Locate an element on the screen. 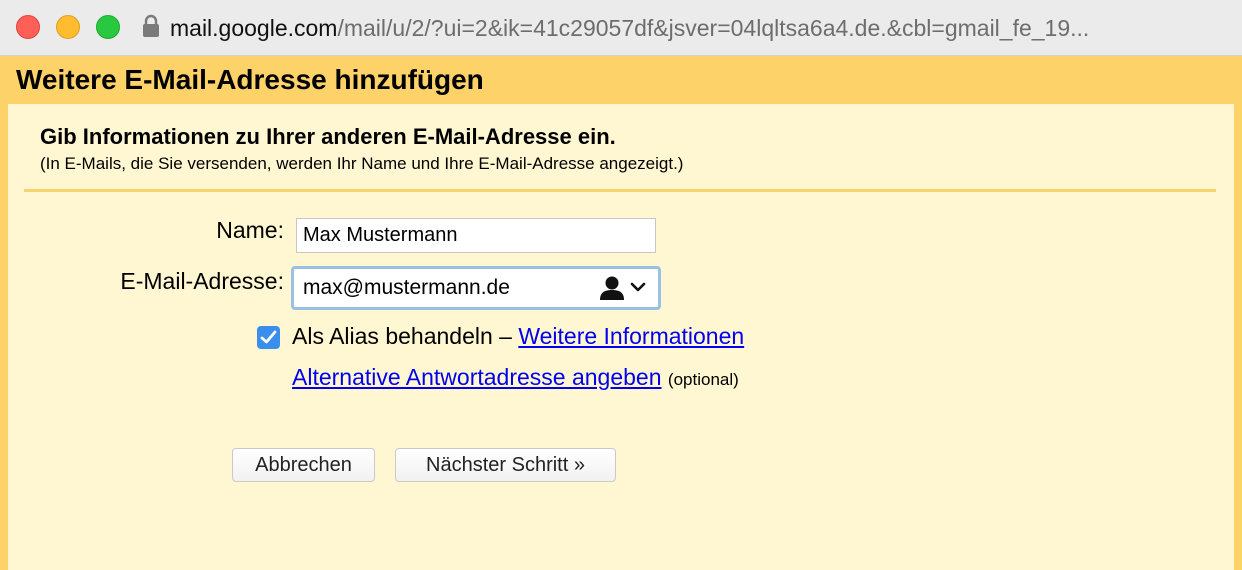 This screenshot has height=570, width=1242. alias-checkbox is located at coordinates (268, 337).